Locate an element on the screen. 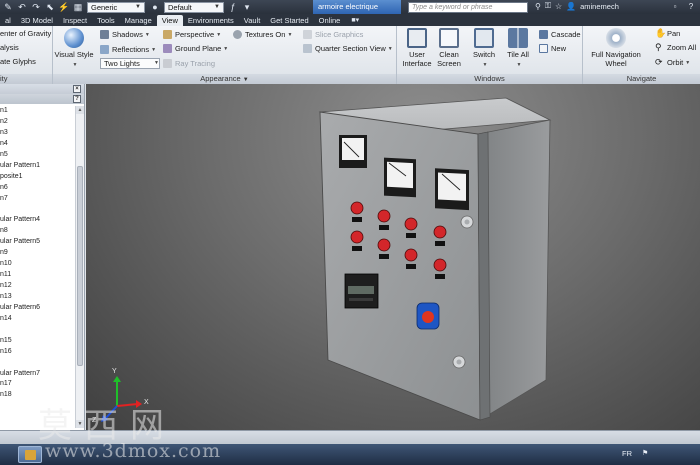 Image resolution: width=700 pixels, height=465 pixels. undo-icon: ↶ is located at coordinates (22, 7).